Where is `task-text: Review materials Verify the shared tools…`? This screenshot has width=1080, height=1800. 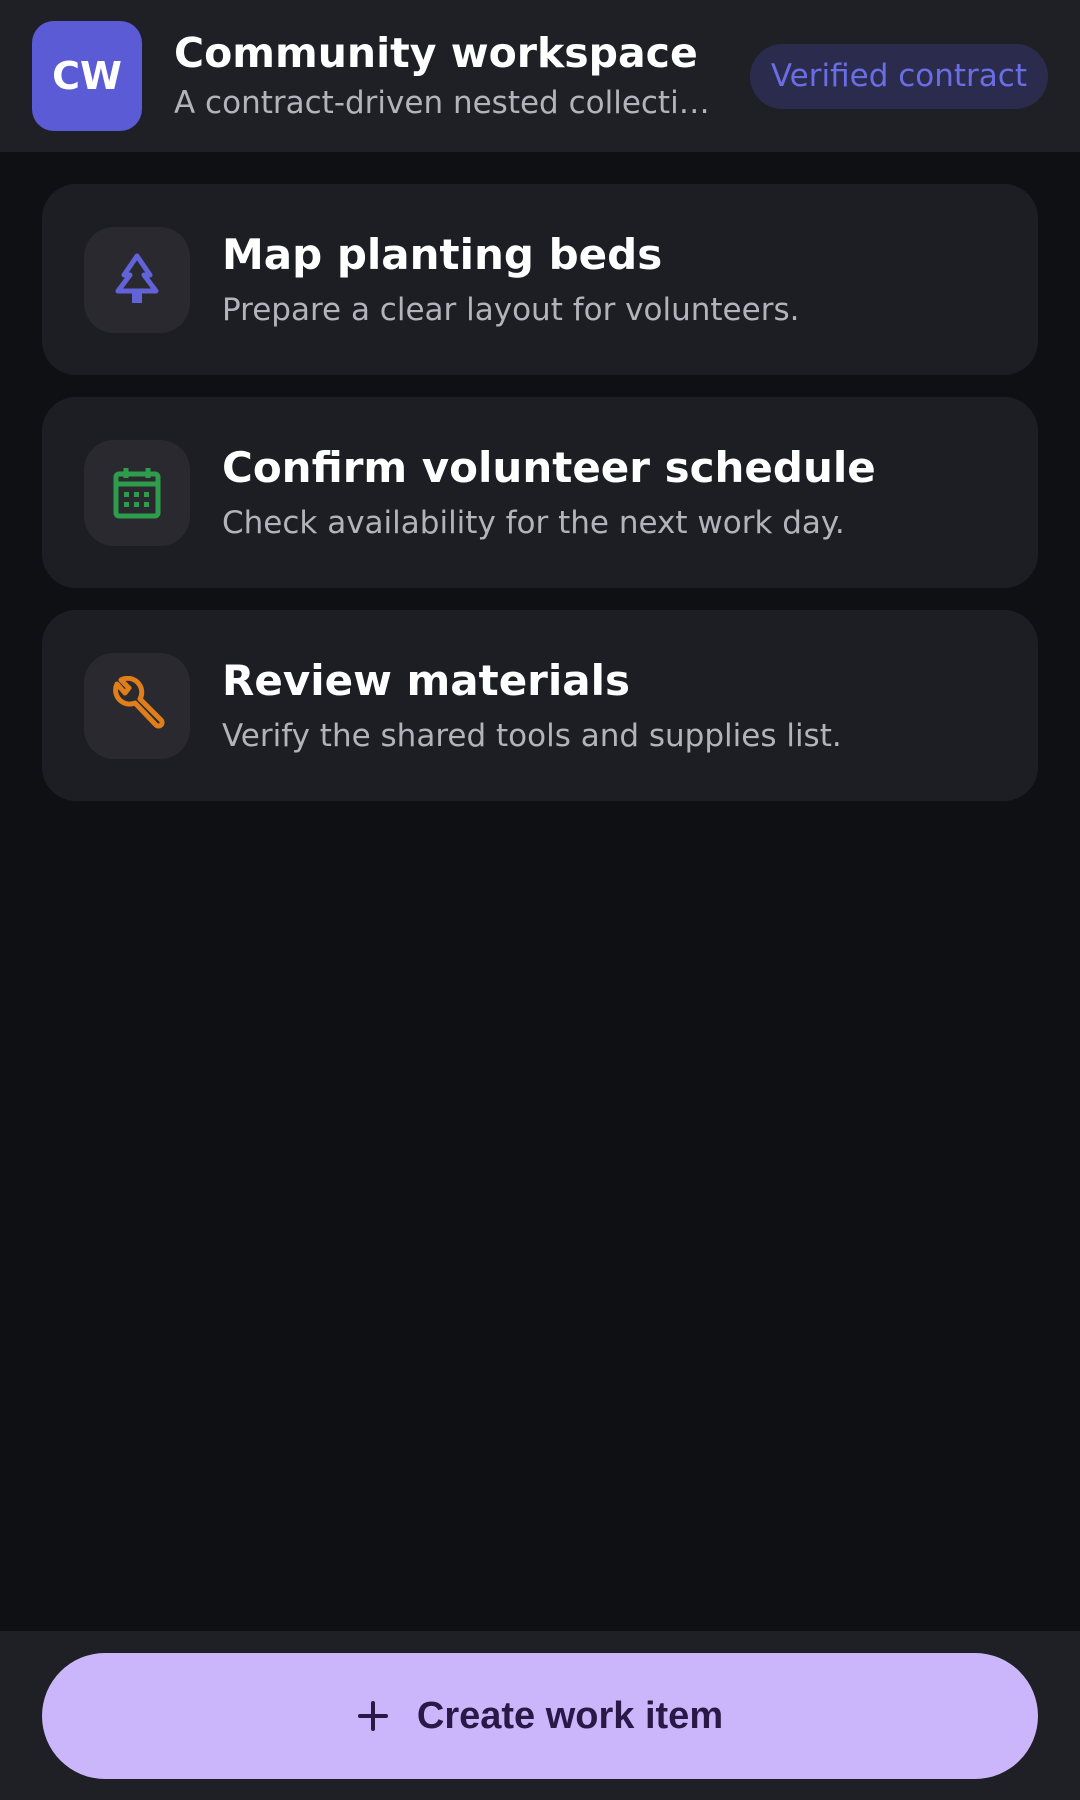
task-text: Review materials Verify the shared tools… is located at coordinates (532, 706).